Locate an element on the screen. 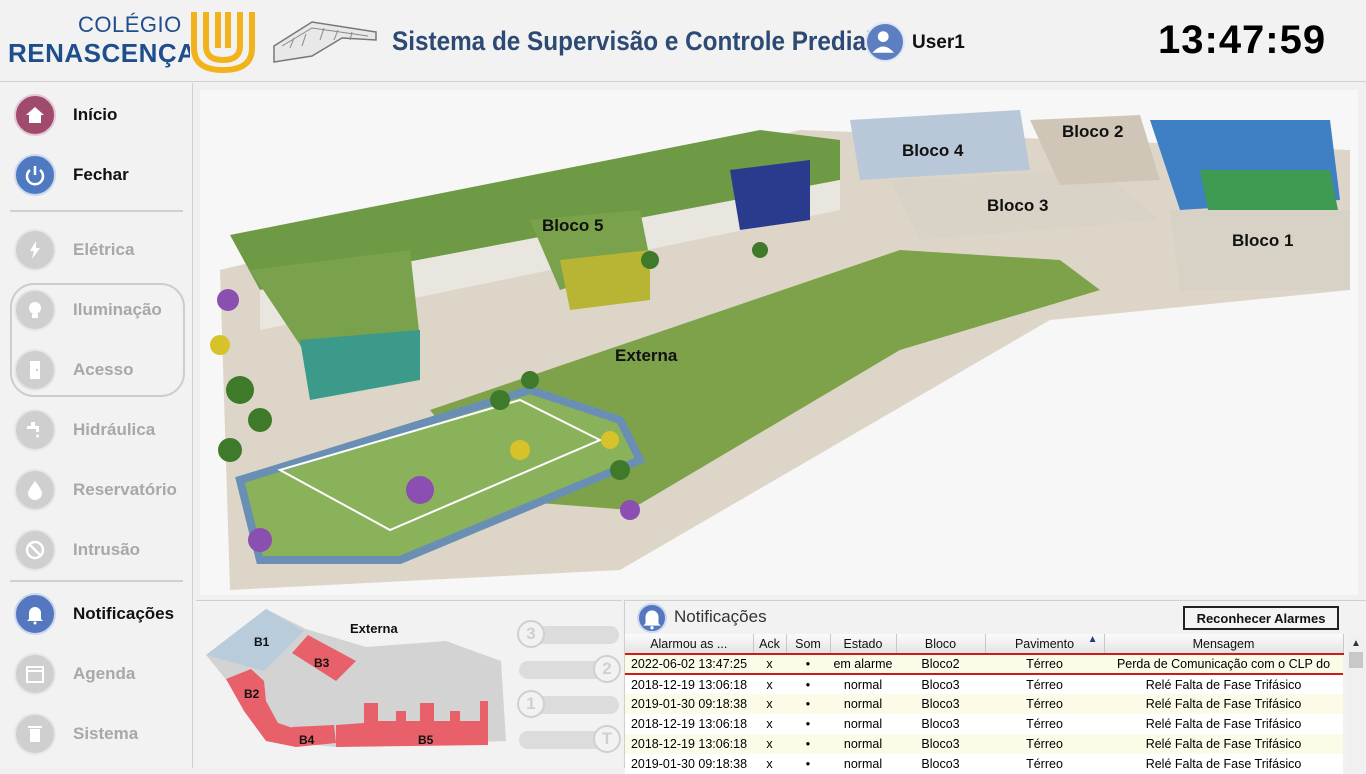 This screenshot has height=774, width=1366. clock-display: 13:47:59 is located at coordinates (1242, 40).